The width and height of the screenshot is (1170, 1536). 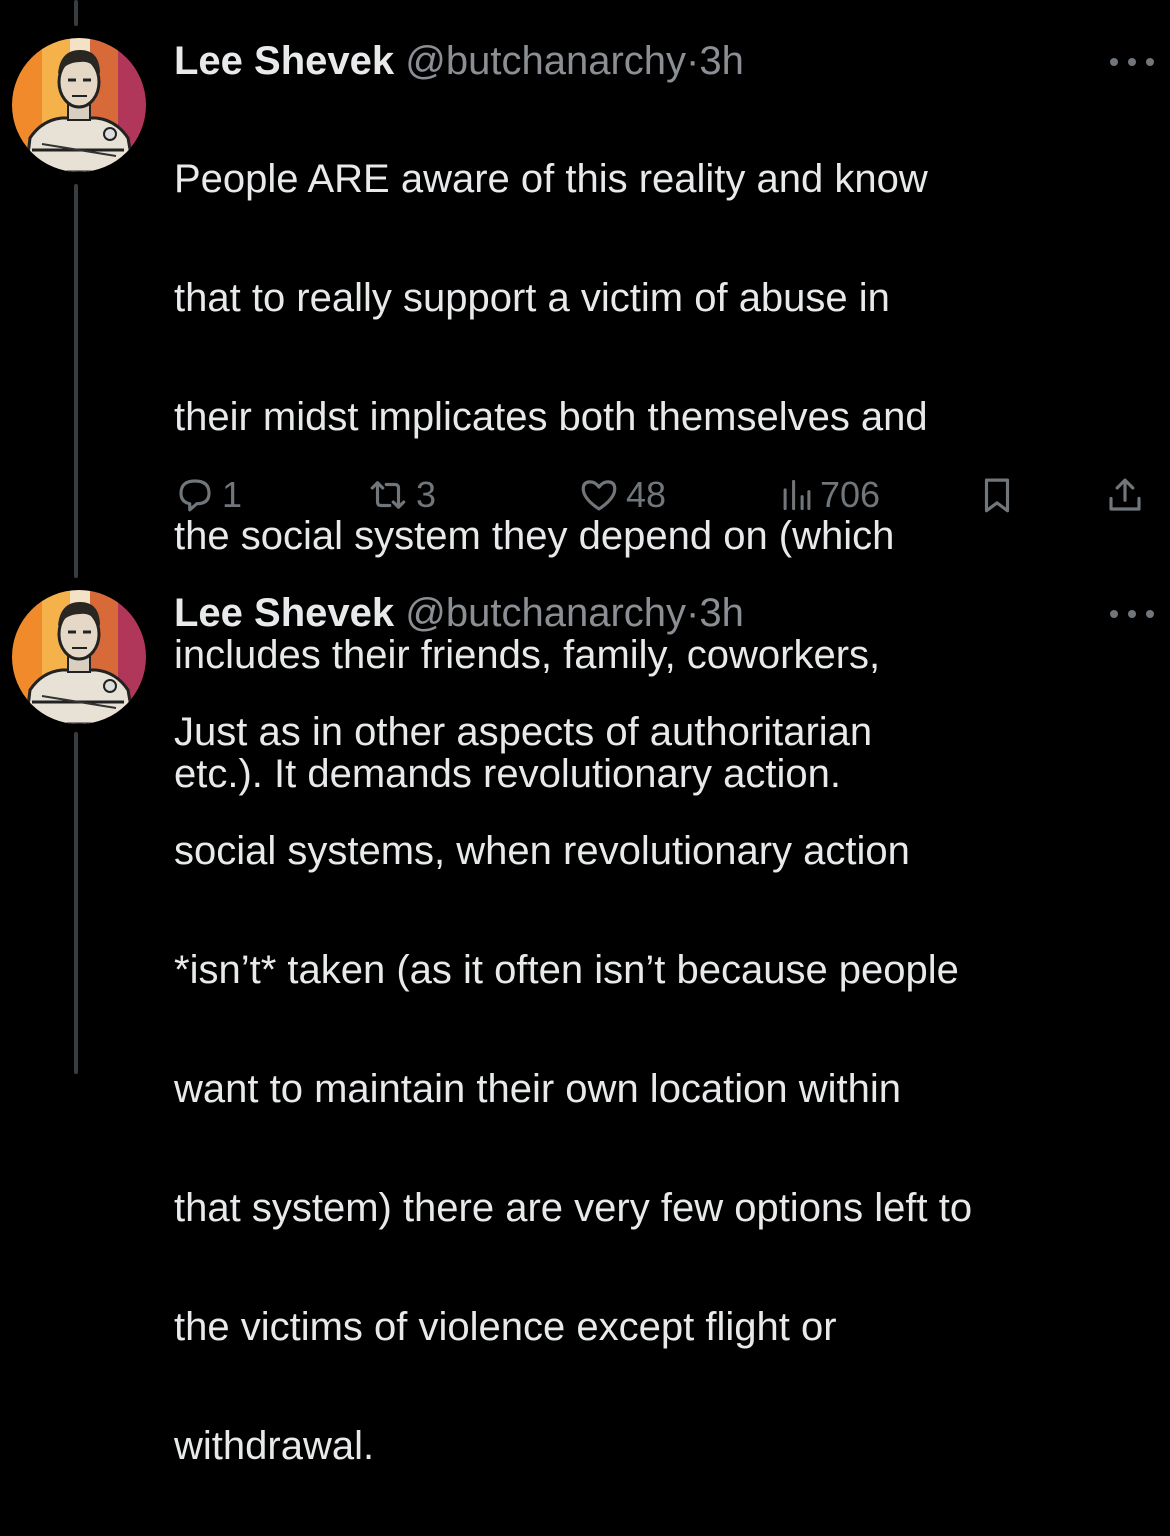 I want to click on reply-button: 1, so click(x=208, y=495).